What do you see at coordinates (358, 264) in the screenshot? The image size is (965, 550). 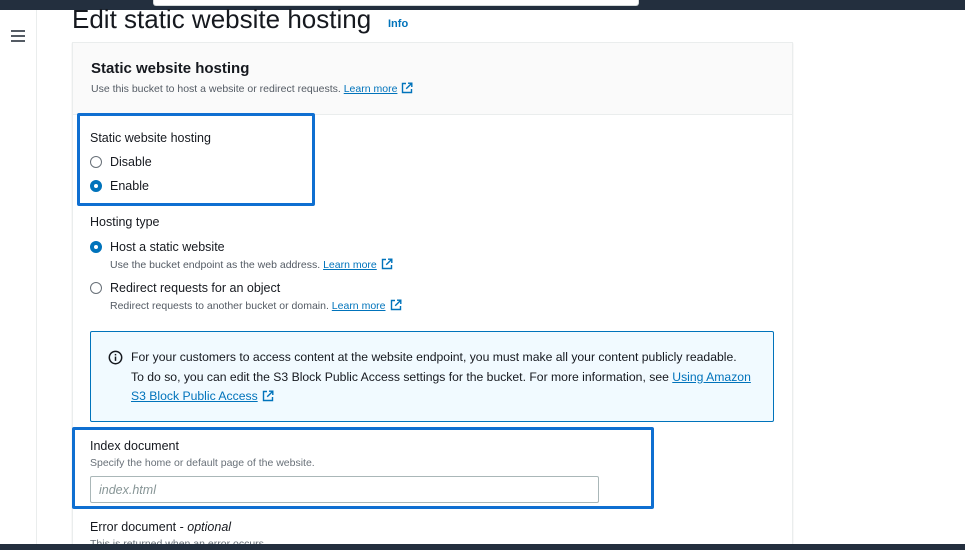 I see `host-static-learn-more-link: Learn more` at bounding box center [358, 264].